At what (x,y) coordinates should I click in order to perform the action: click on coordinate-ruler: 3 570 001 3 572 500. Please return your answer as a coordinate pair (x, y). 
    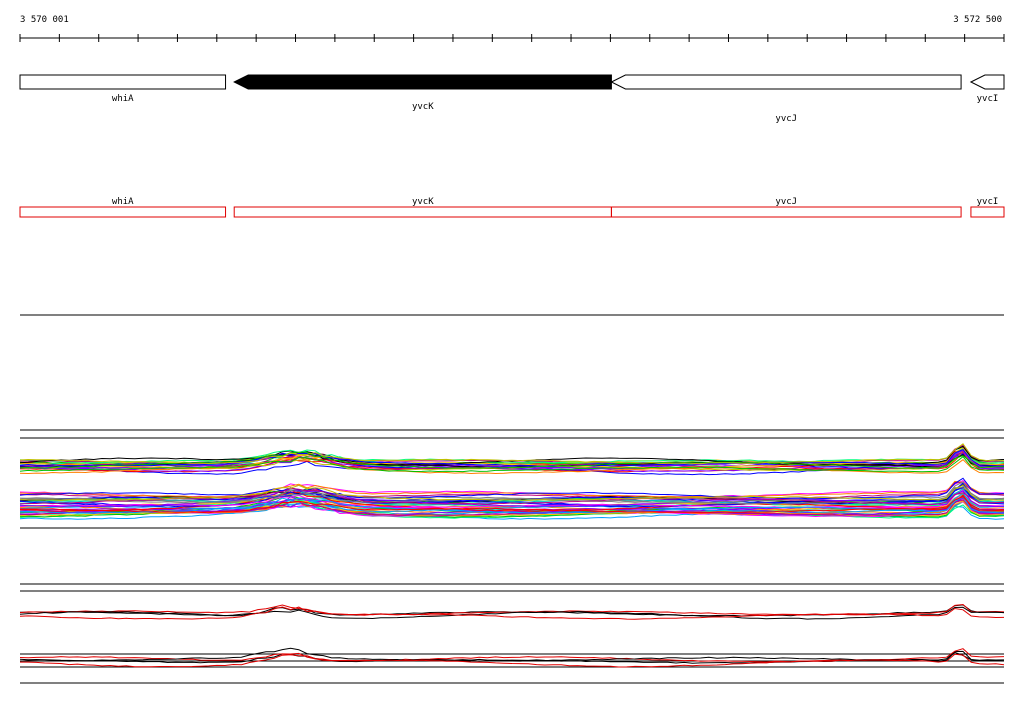
    Looking at the image, I should click on (512, 28).